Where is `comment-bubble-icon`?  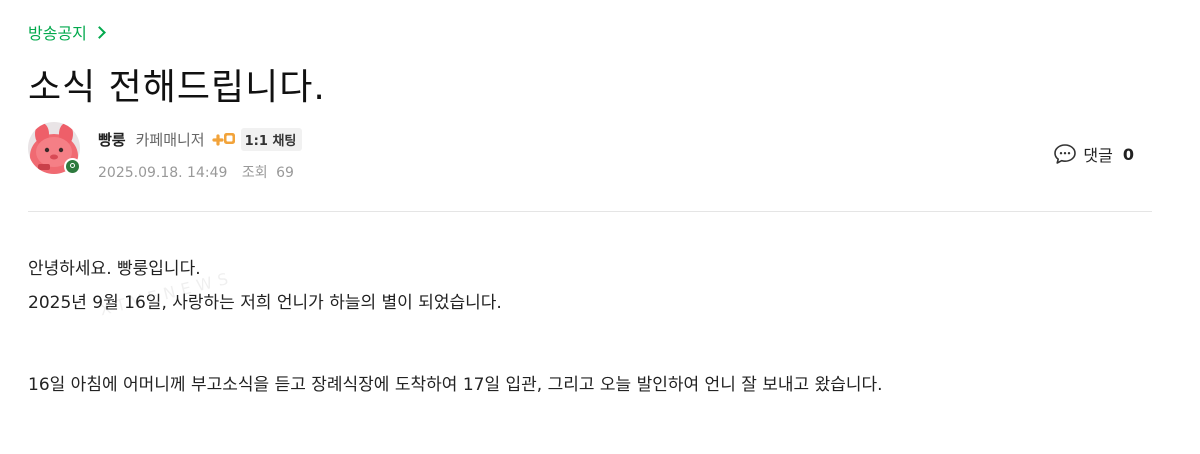 comment-bubble-icon is located at coordinates (1065, 154).